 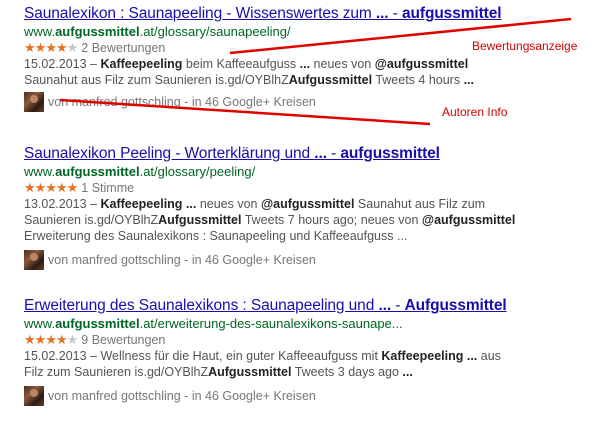 What do you see at coordinates (525, 46) in the screenshot?
I see `annotation-rating-label: Bewertungsanzeige` at bounding box center [525, 46].